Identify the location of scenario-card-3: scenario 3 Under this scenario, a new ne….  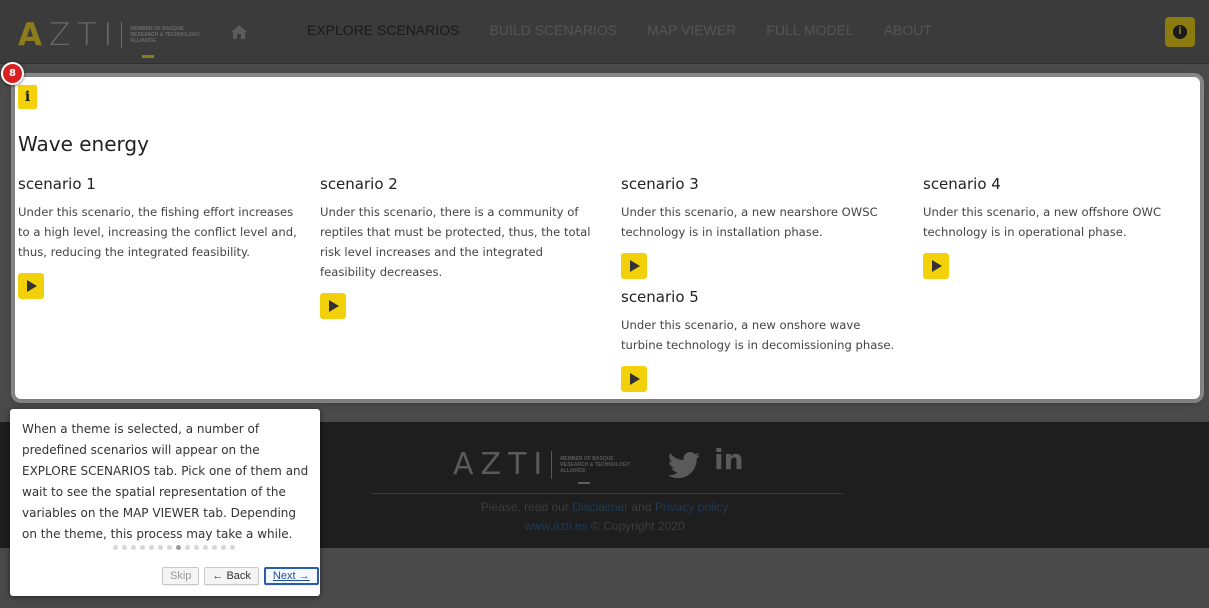
(761, 227).